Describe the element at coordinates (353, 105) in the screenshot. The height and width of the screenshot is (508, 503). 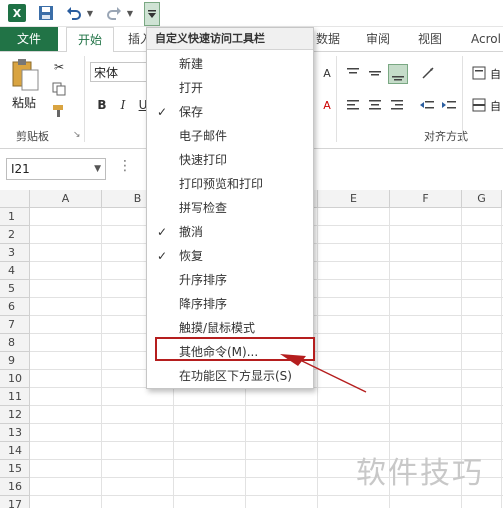
I see `align-left-icon` at that location.